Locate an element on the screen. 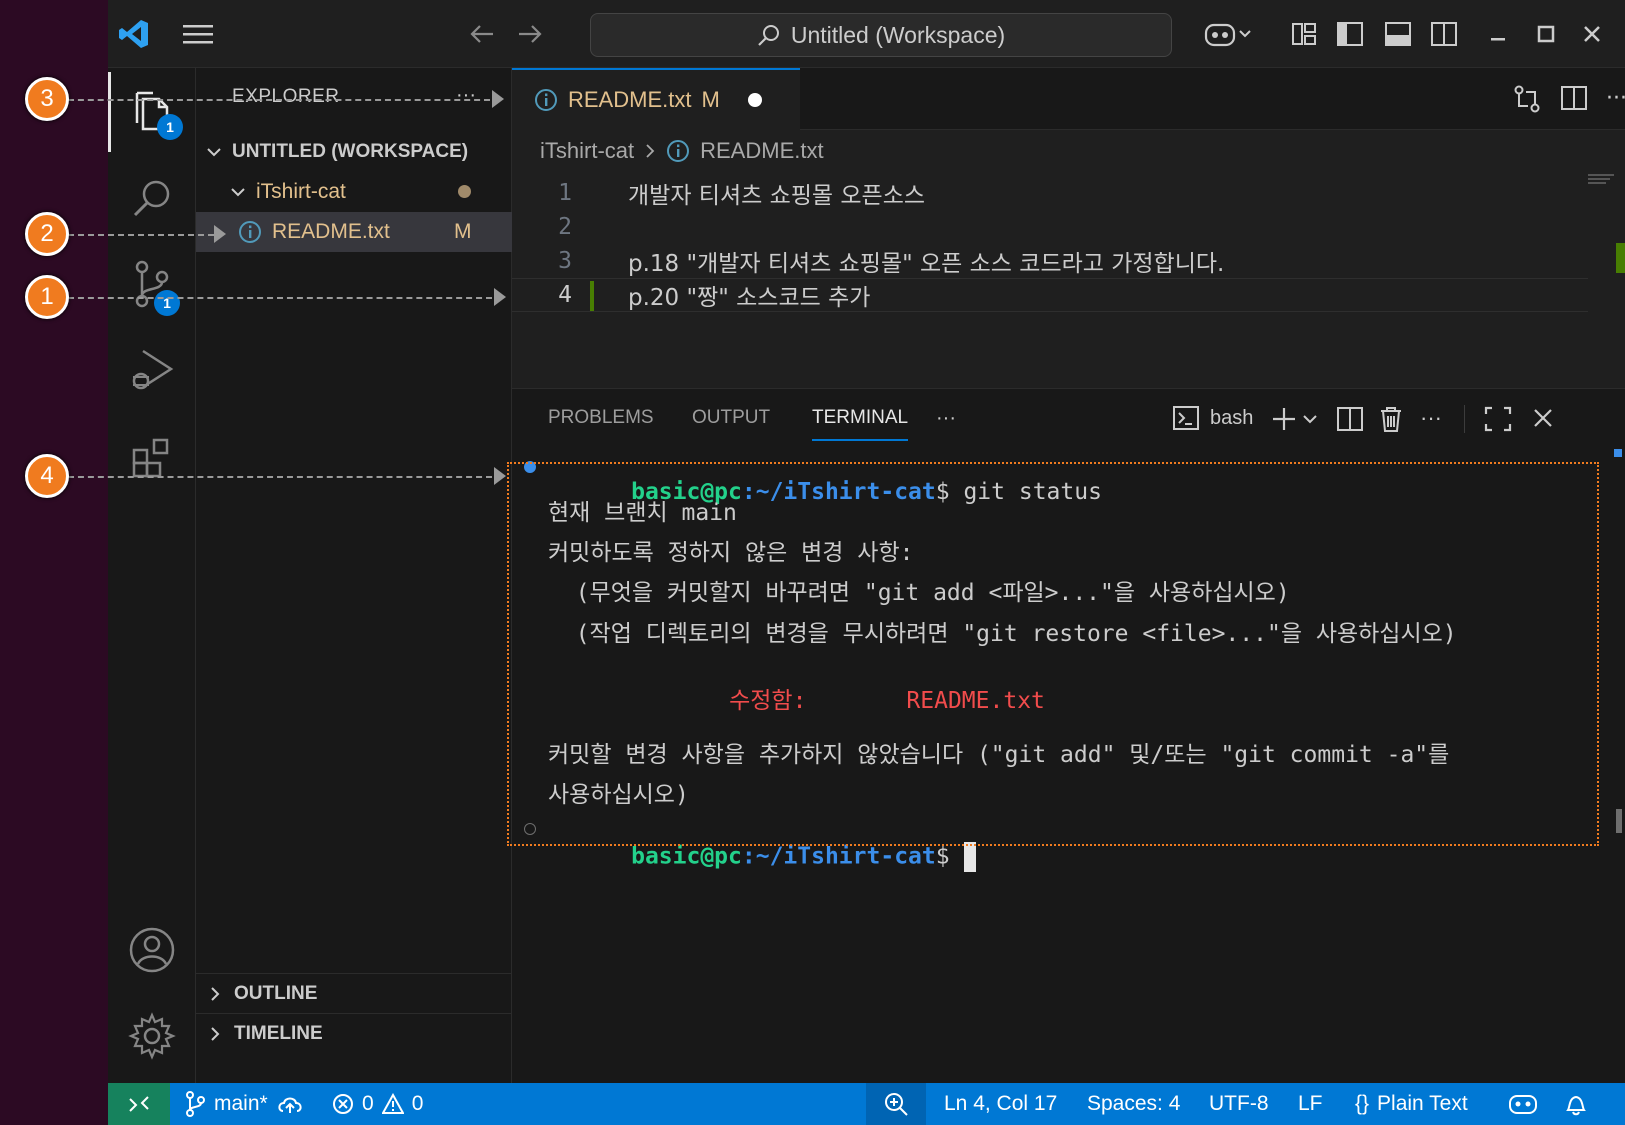 Image resolution: width=1625 pixels, height=1125 pixels. terminal-scrollbar is located at coordinates (1619, 821).